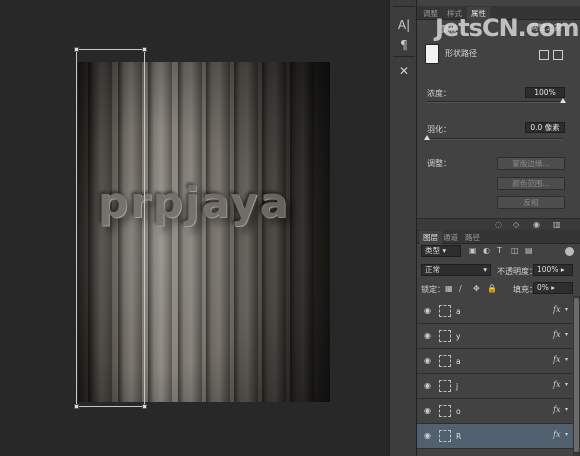 This screenshot has width=580, height=456. Describe the element at coordinates (432, 269) in the screenshot. I see `blend-mode-value: 正常` at that location.